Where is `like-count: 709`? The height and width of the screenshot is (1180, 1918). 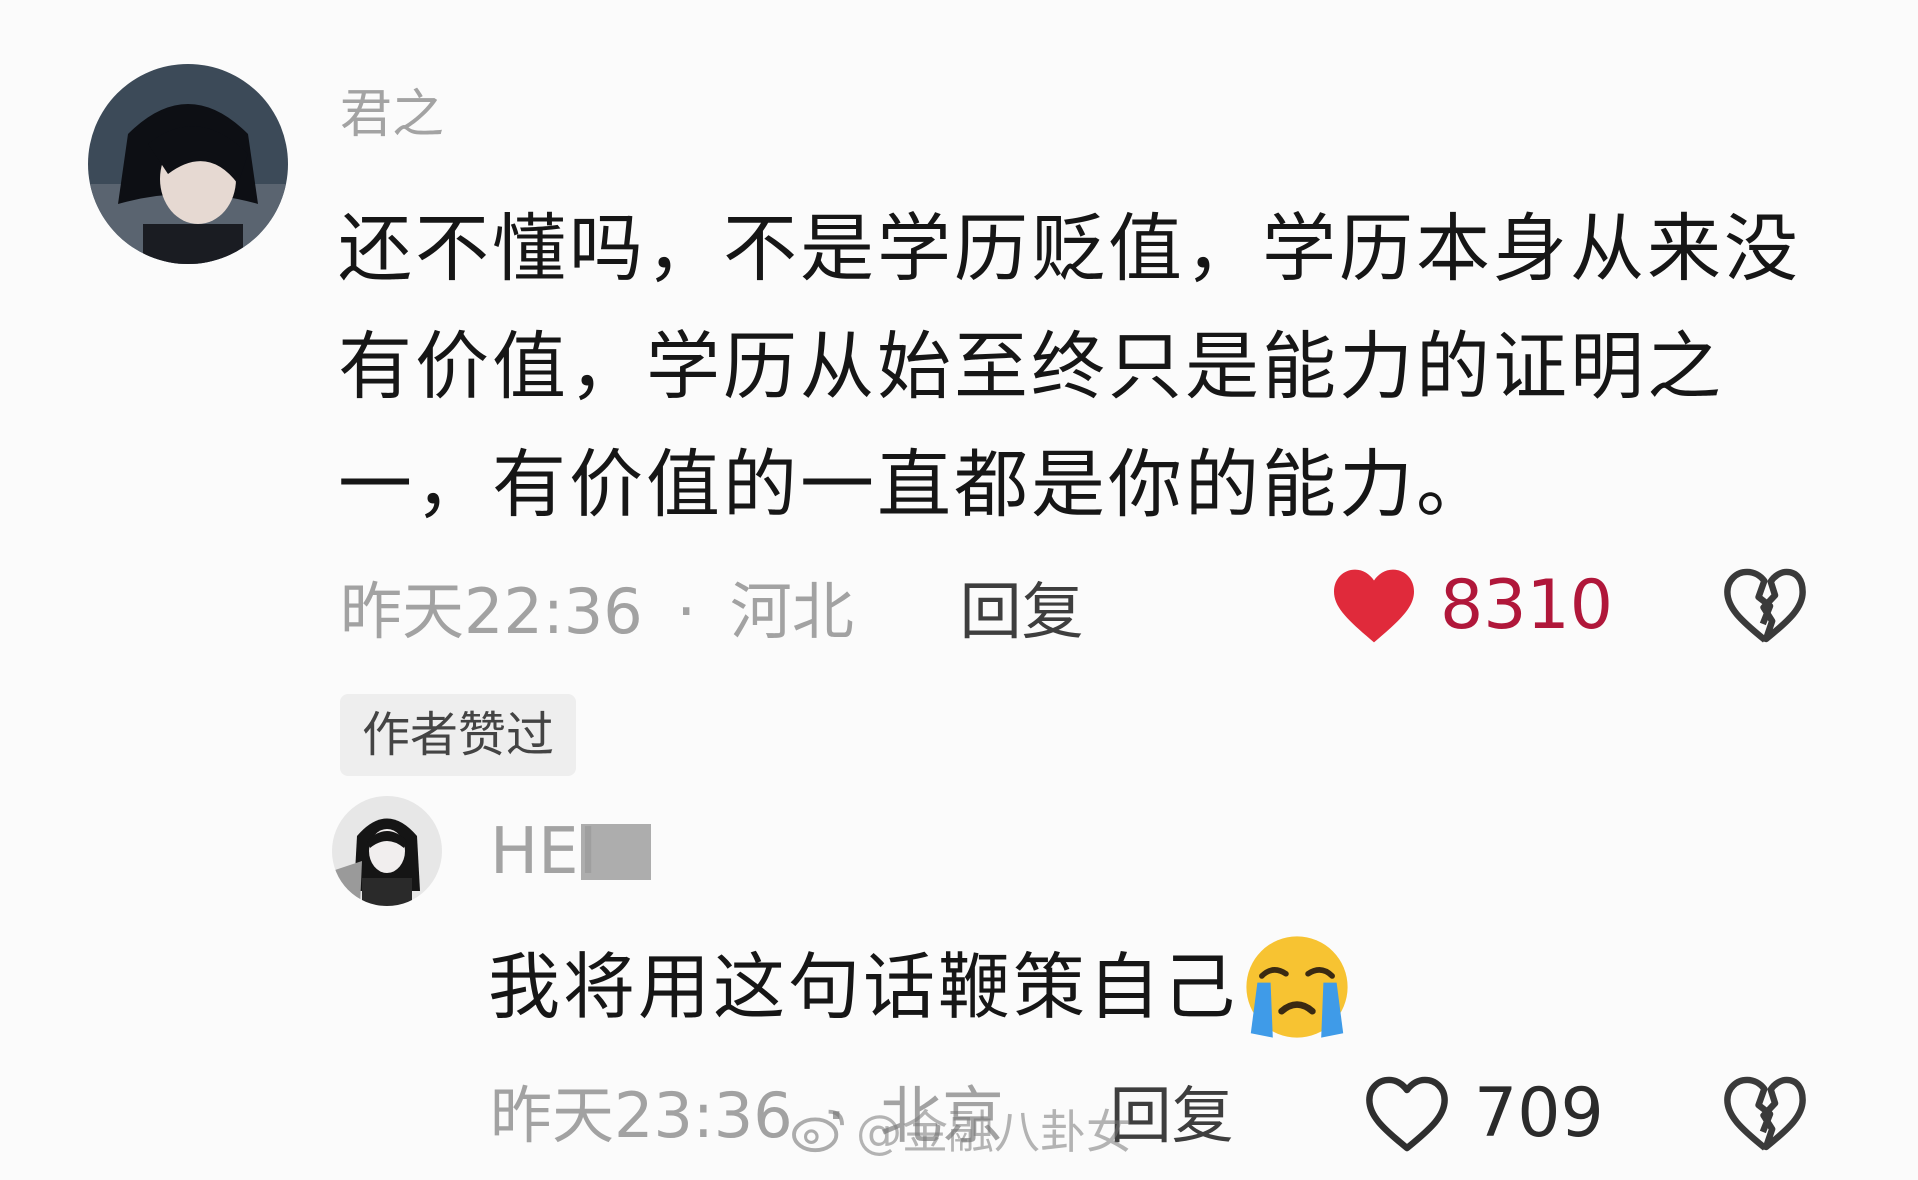 like-count: 709 is located at coordinates (1539, 1113).